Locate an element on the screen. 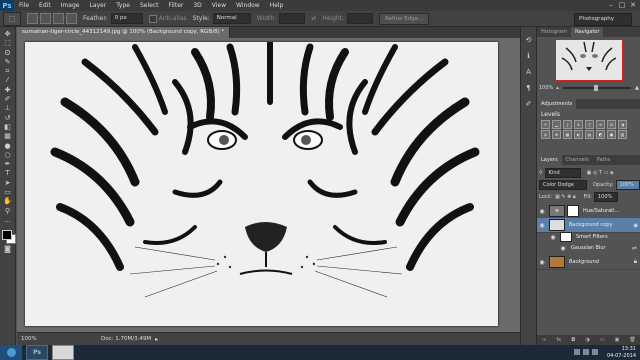 This screenshot has width=640, height=360. shape-tool-icon: ▭ is located at coordinates (8, 192).